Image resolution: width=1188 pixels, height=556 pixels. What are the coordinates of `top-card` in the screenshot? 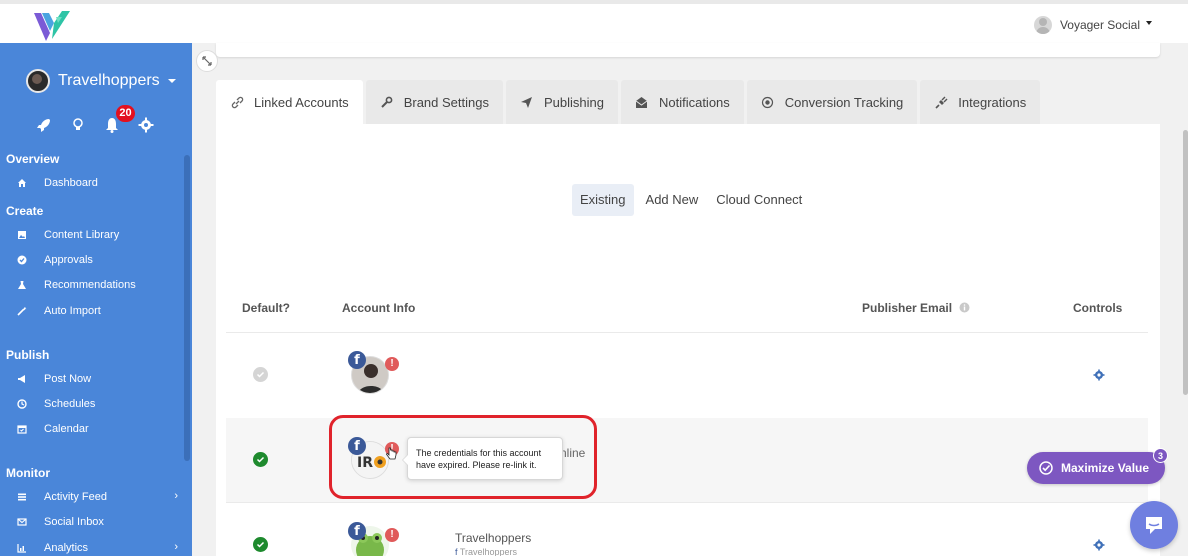 It's located at (688, 50).